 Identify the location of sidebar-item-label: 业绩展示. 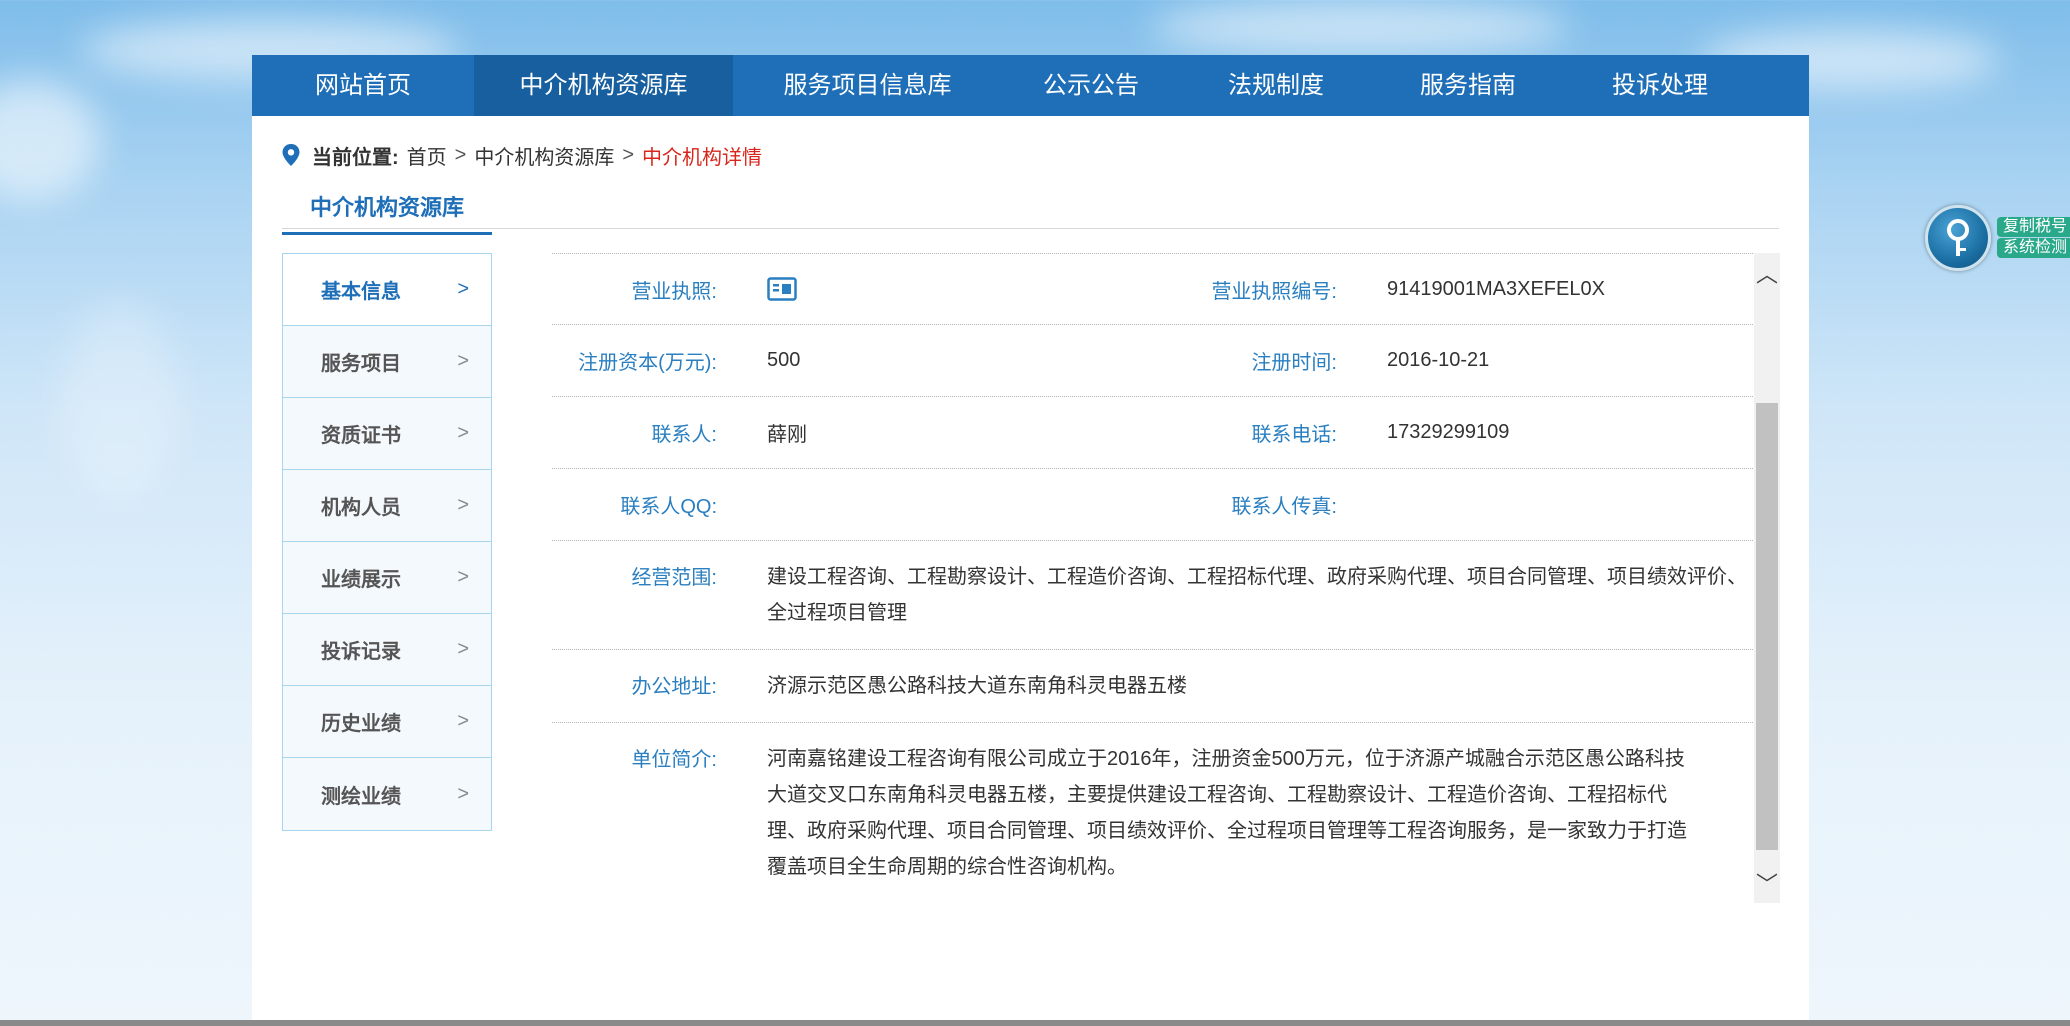
(361, 580).